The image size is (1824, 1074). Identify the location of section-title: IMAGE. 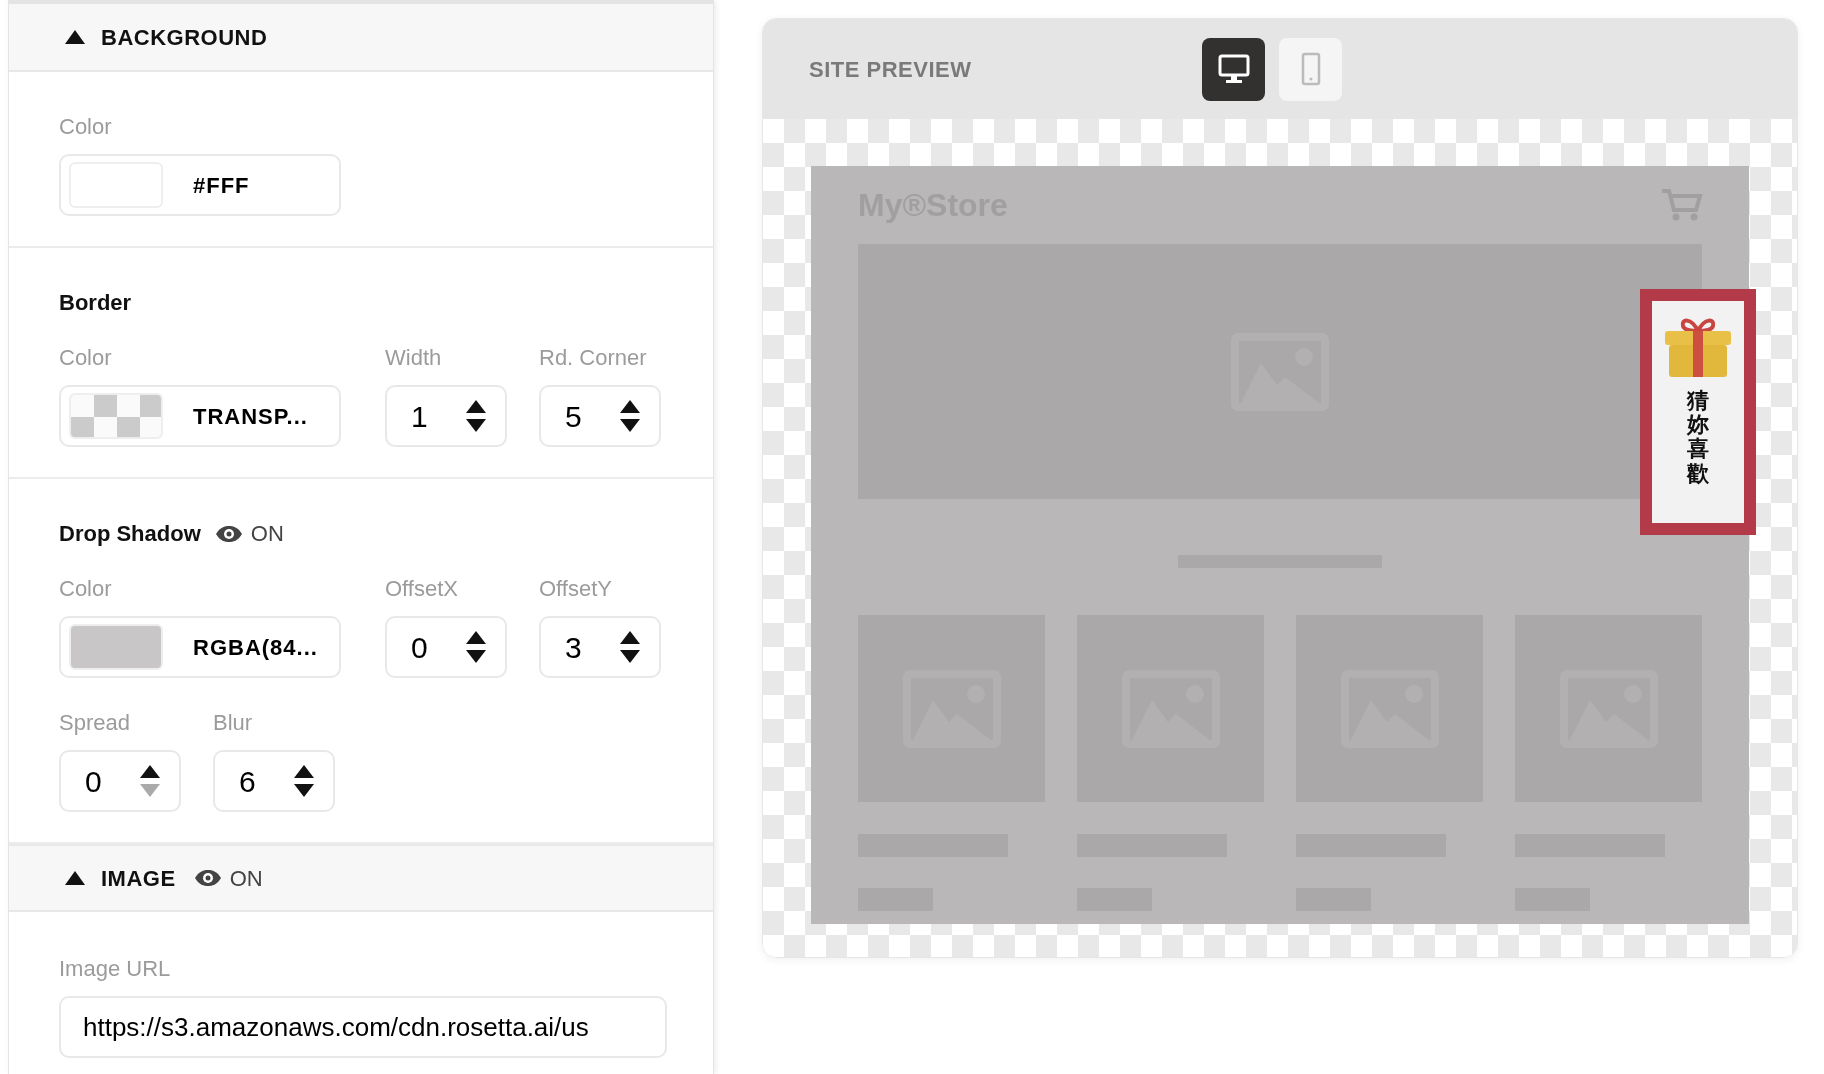
(138, 878).